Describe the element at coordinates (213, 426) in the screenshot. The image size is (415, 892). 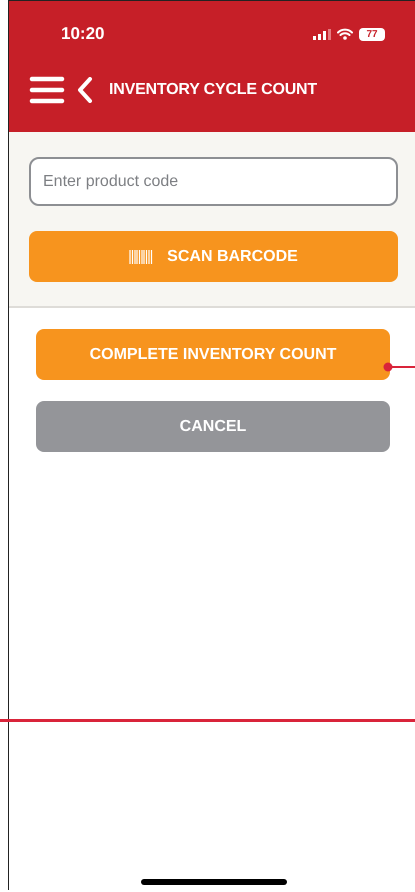
I see `cancel-button: CANCEL` at that location.